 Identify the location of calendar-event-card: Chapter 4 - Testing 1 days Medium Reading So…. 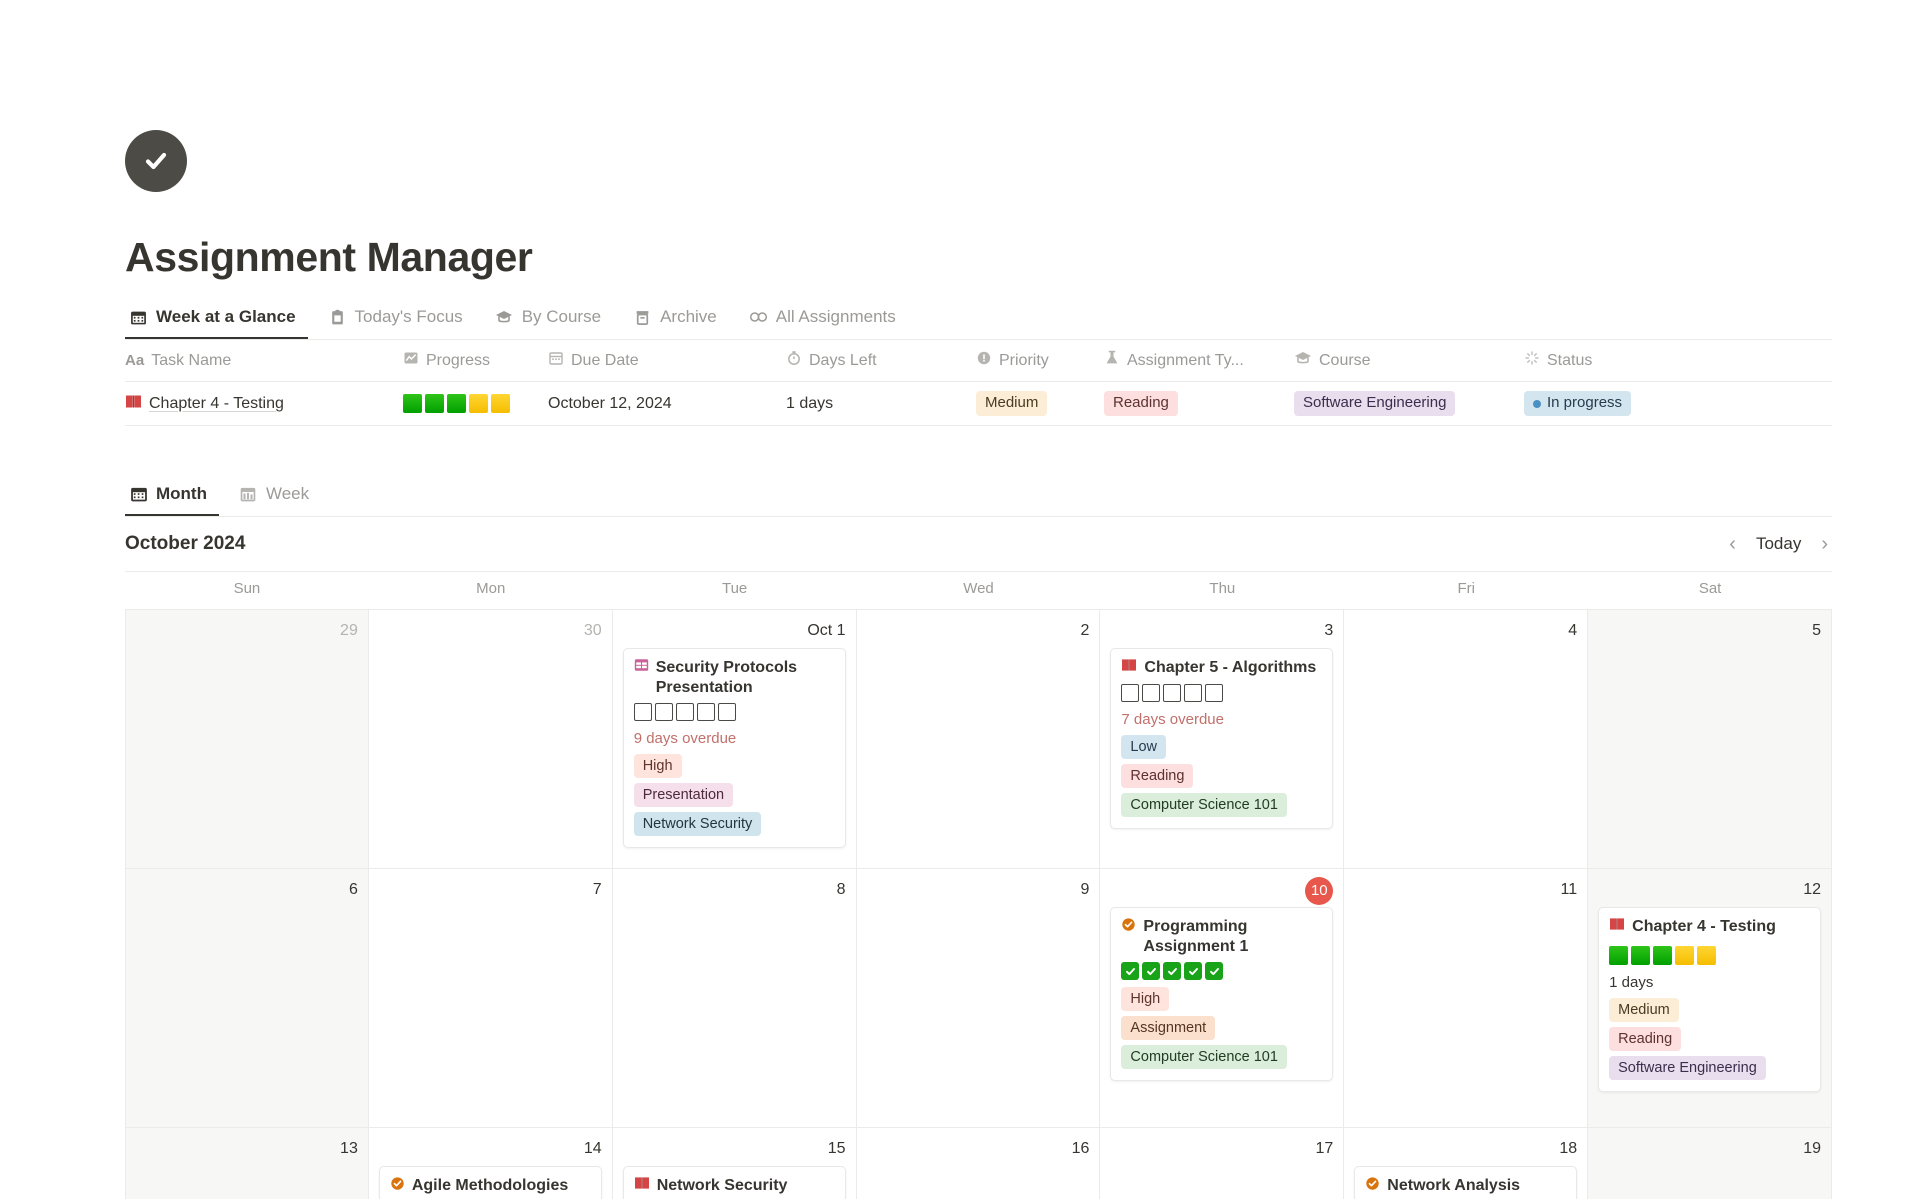
(1709, 999).